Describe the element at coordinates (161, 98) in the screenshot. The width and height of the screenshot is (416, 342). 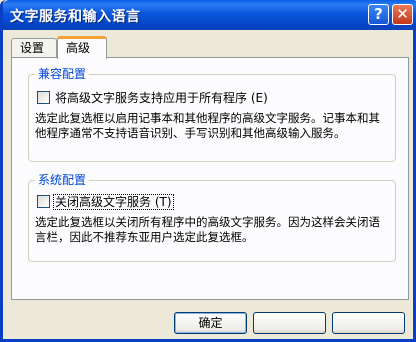
I see `compat-checkbox-label: 将高级文字服务支持应用于所有程序 (E)` at that location.